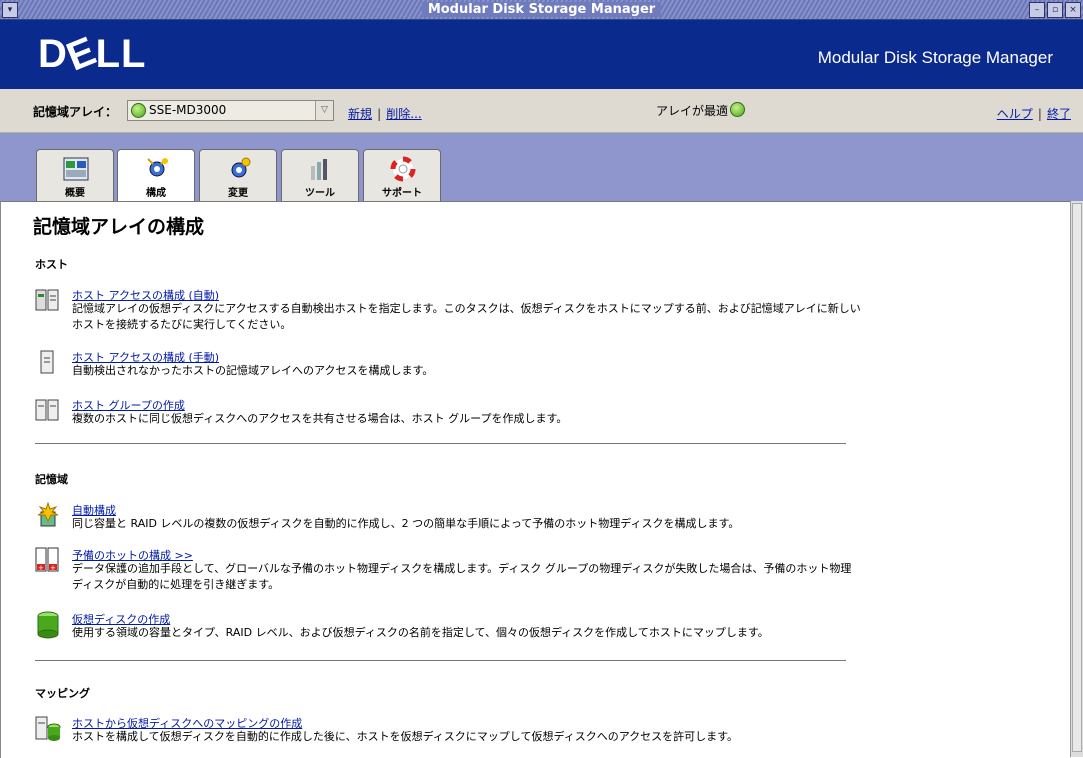  Describe the element at coordinates (324, 110) in the screenshot. I see `chevron-down-icon: ▽` at that location.